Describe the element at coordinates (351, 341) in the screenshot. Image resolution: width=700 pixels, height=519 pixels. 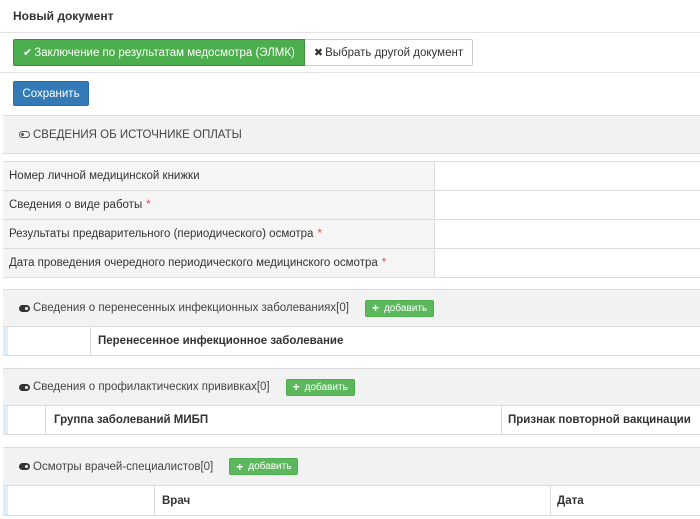
I see `infections-table-header: Перенесенное инфекционное заболевание` at that location.